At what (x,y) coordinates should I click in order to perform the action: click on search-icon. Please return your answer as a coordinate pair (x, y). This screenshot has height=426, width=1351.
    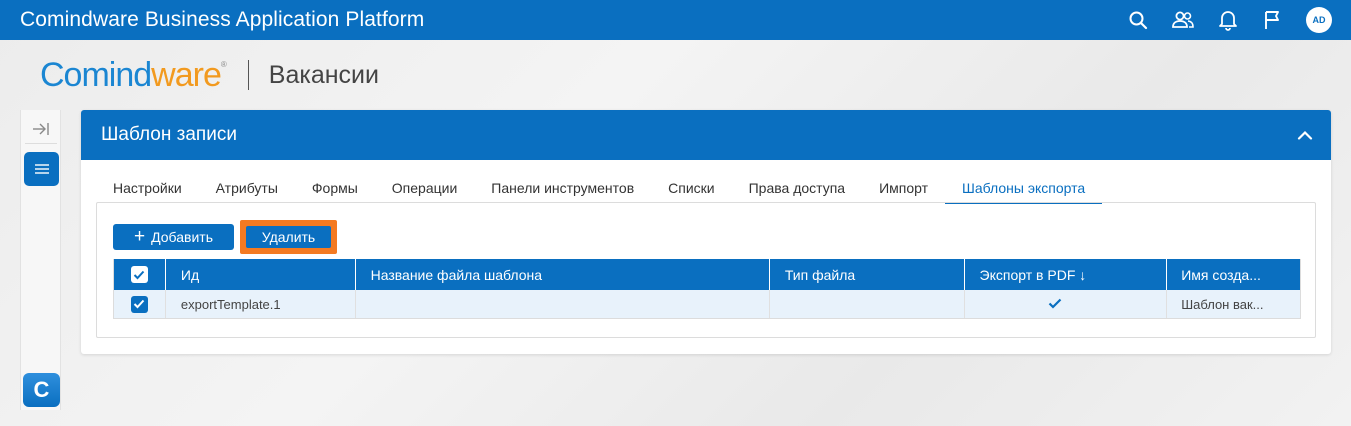
    Looking at the image, I should click on (1138, 20).